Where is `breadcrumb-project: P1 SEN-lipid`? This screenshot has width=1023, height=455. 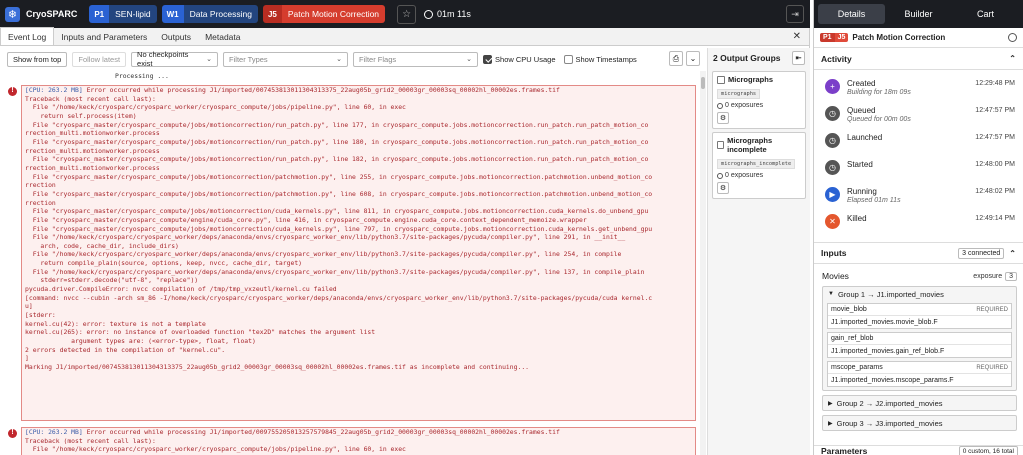
breadcrumb-project: P1 SEN-lipid is located at coordinates (123, 14).